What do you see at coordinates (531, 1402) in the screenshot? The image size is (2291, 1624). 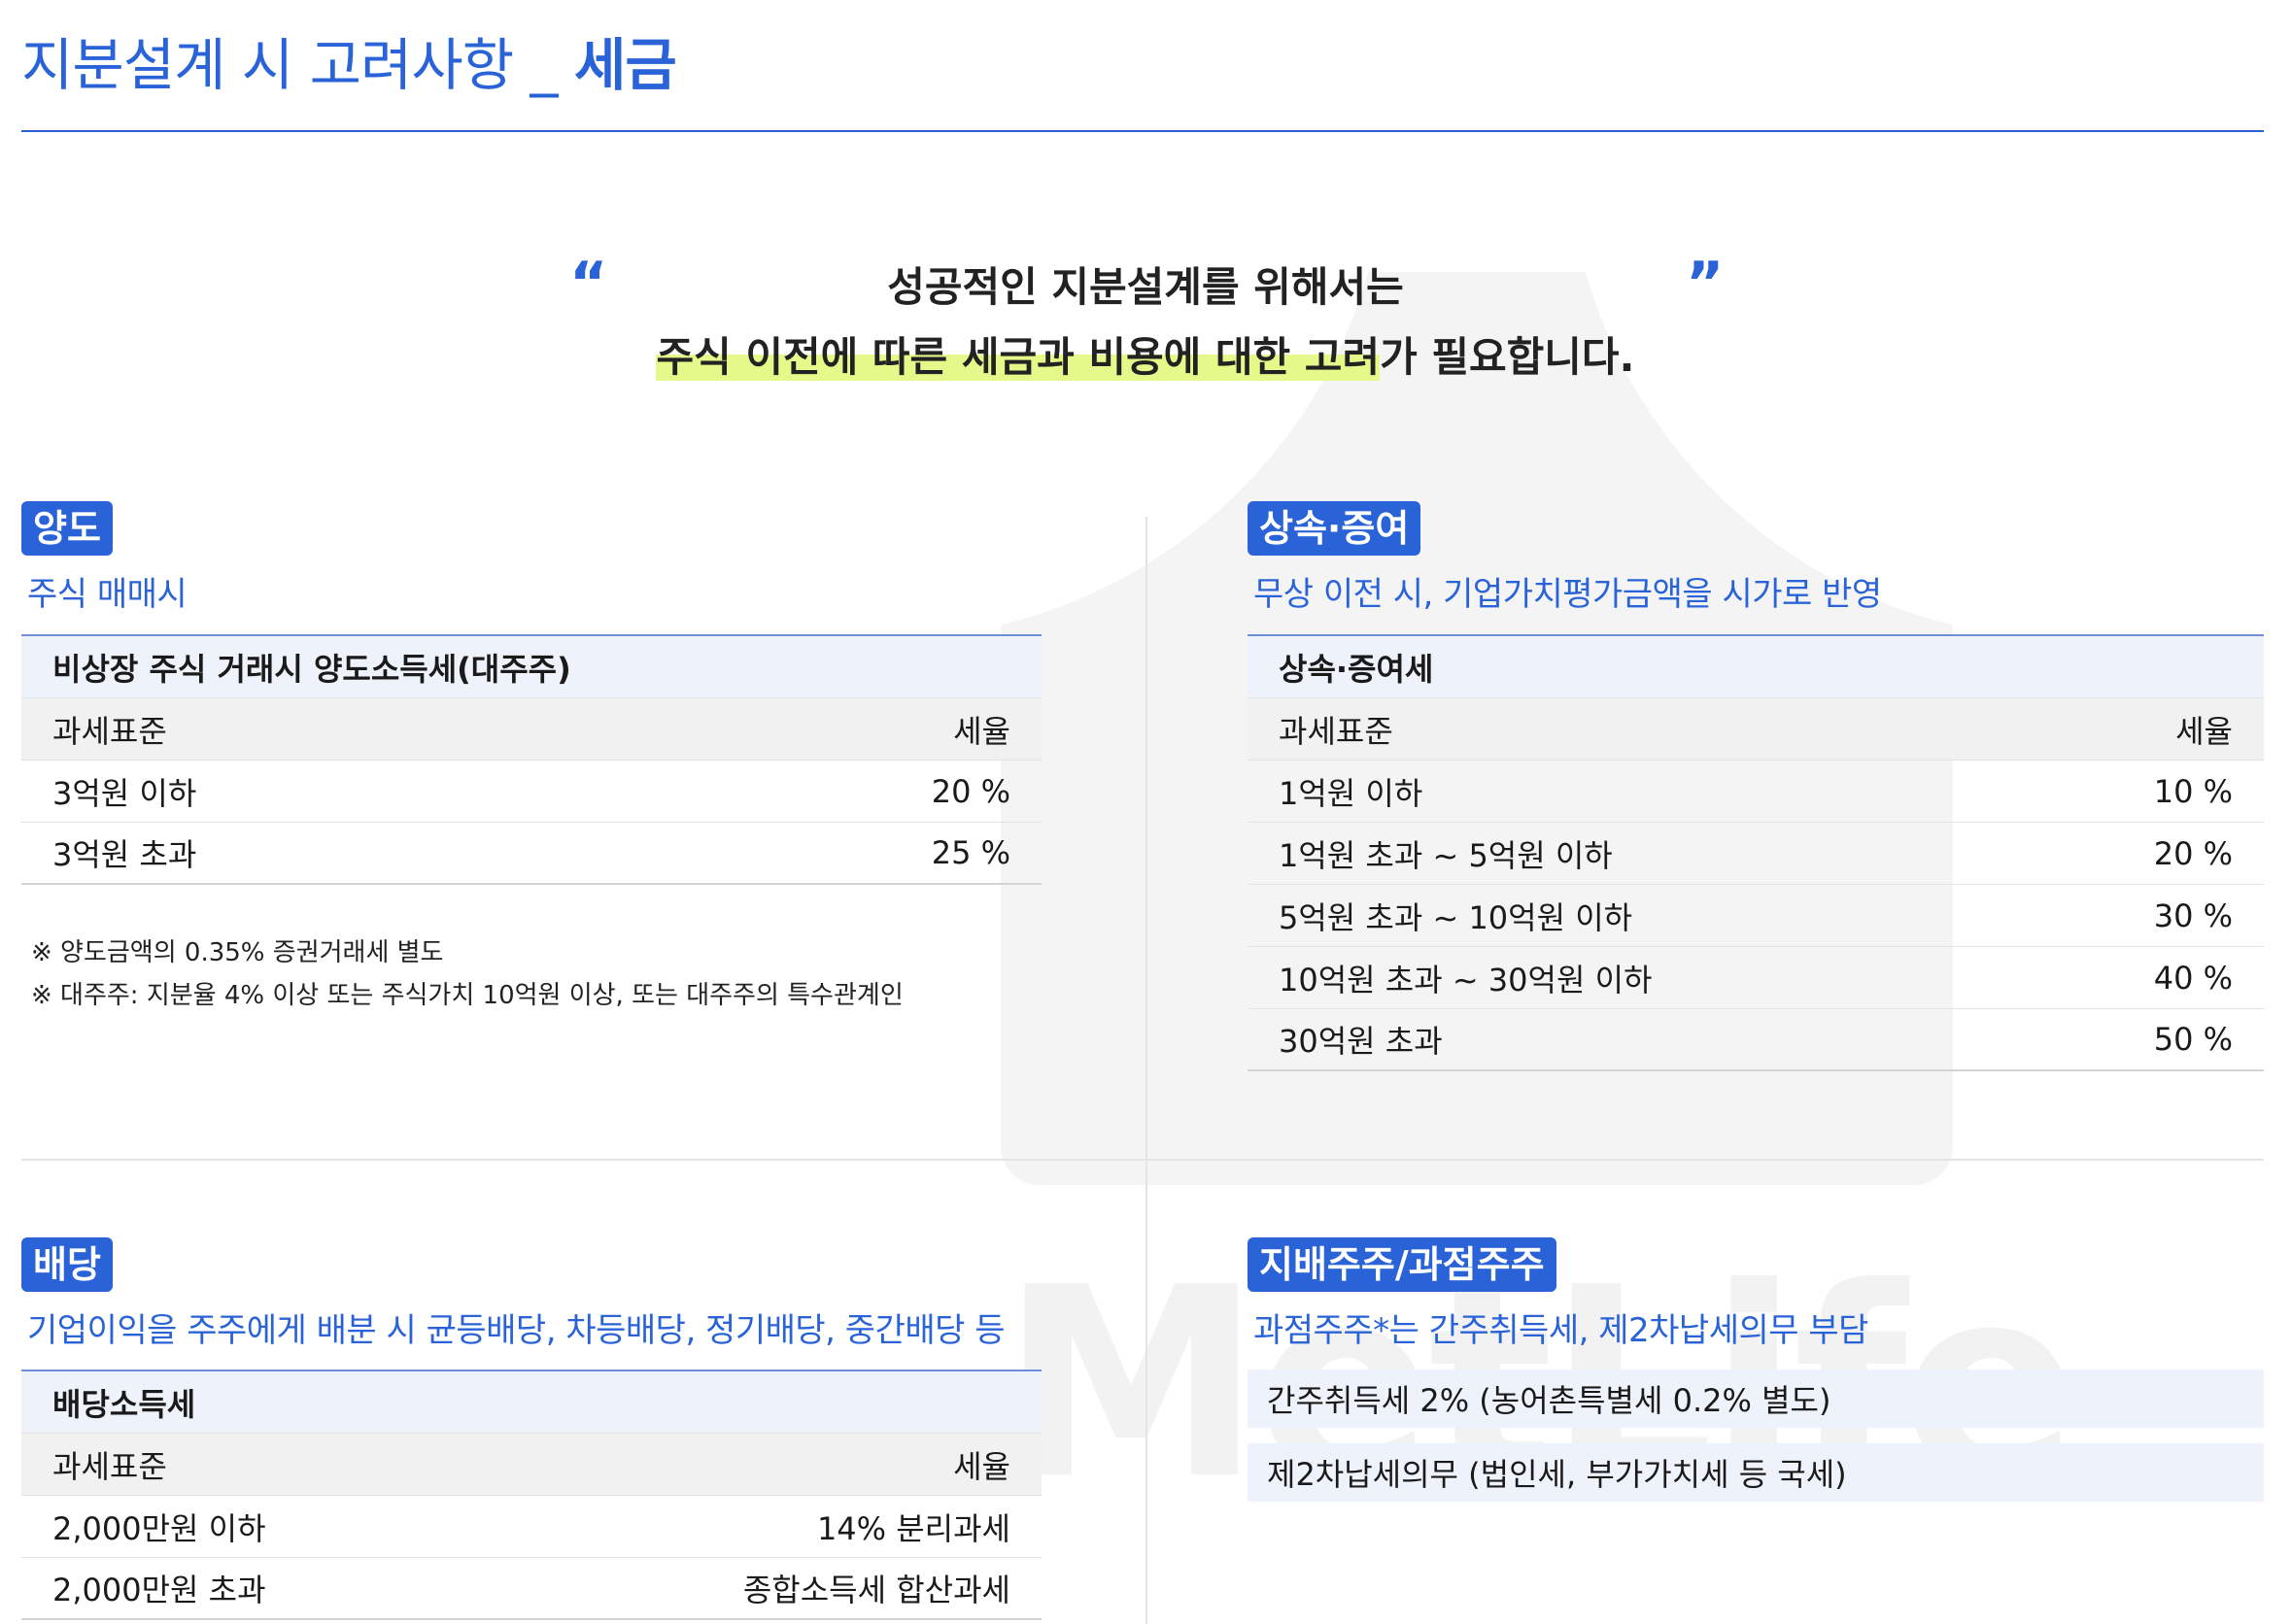 I see `dividend-table-caption: 배당소득세` at bounding box center [531, 1402].